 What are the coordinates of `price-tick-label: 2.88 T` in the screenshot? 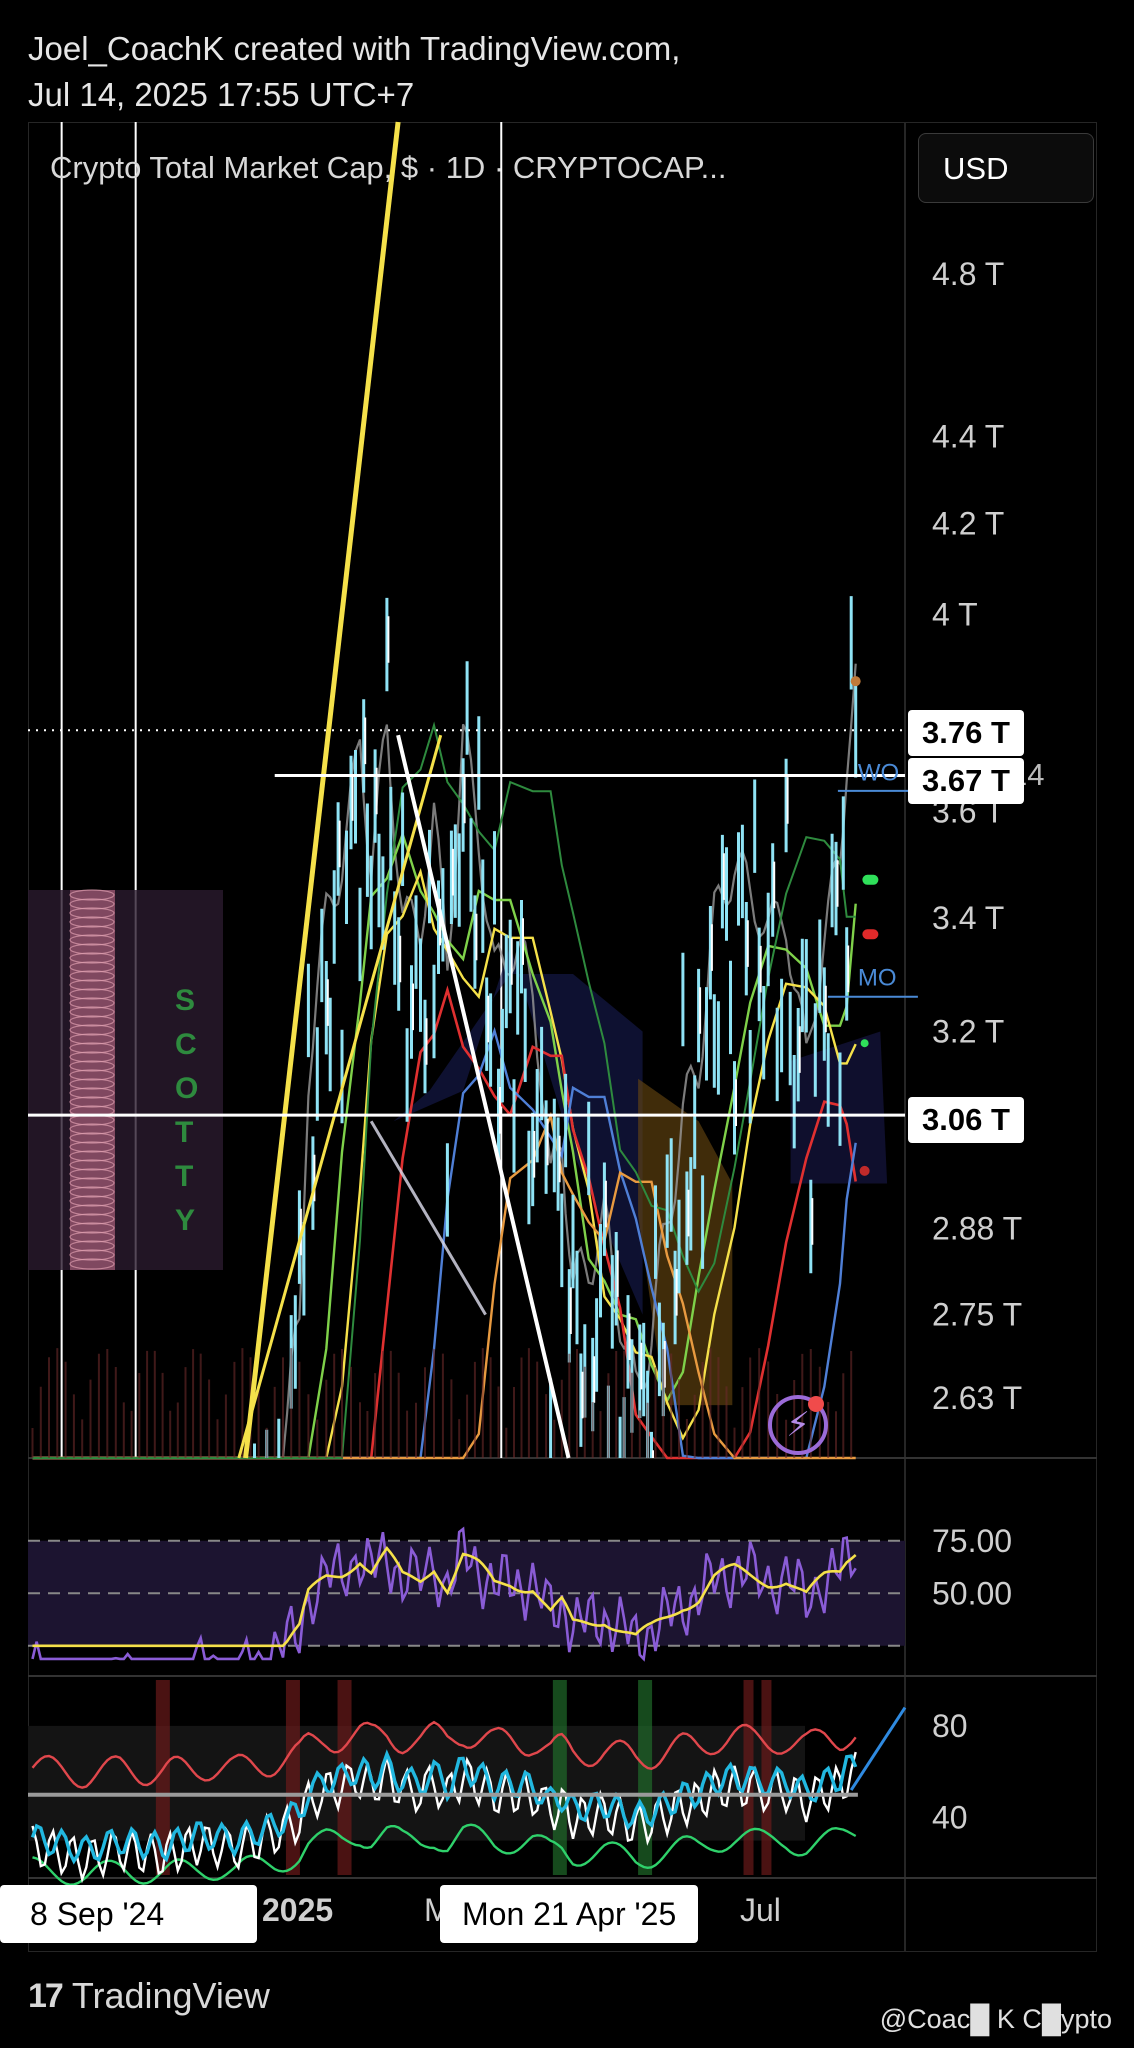 It's located at (977, 1228).